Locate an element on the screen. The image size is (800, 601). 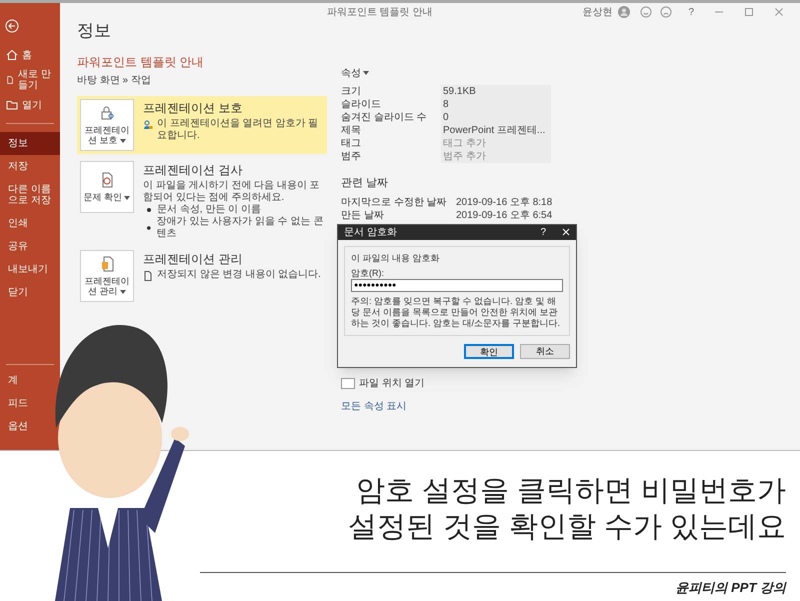
sidebar-item: 내보내기 is located at coordinates (30, 269).